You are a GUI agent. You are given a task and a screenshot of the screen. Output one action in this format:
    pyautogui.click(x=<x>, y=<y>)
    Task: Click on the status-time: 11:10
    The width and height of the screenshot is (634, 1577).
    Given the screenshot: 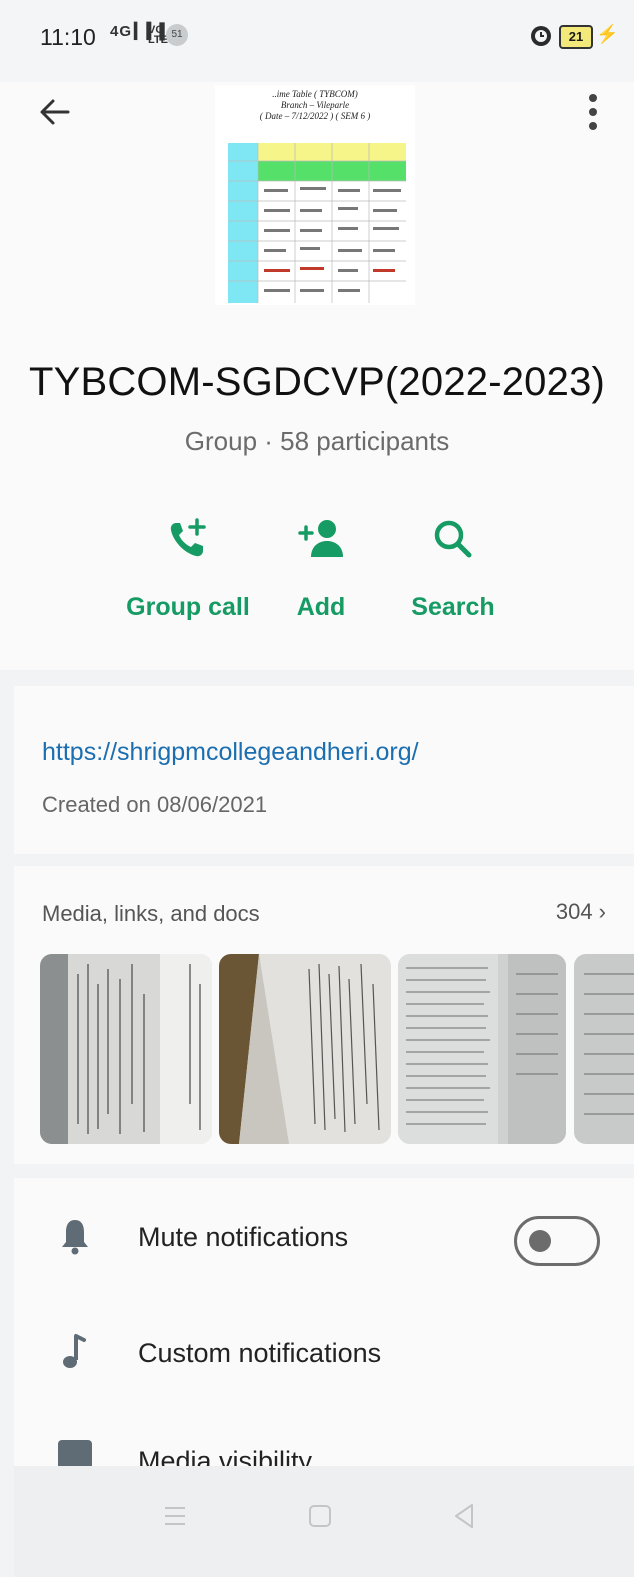 What is the action you would take?
    pyautogui.click(x=68, y=37)
    